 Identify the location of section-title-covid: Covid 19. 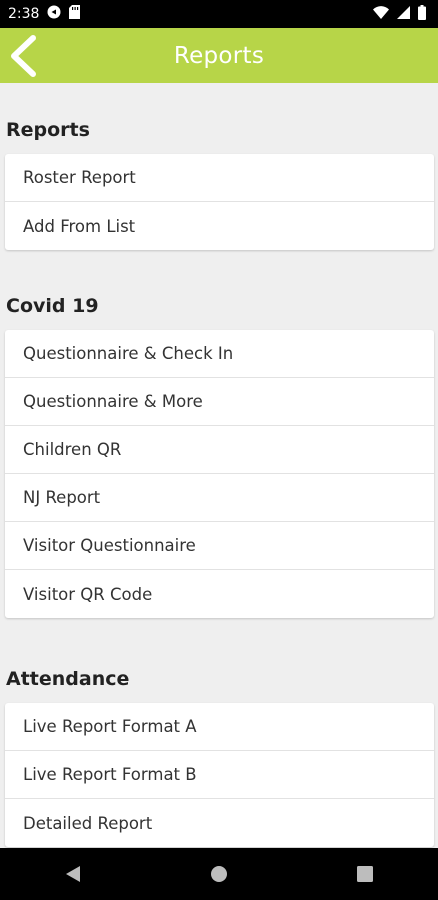
(52, 306).